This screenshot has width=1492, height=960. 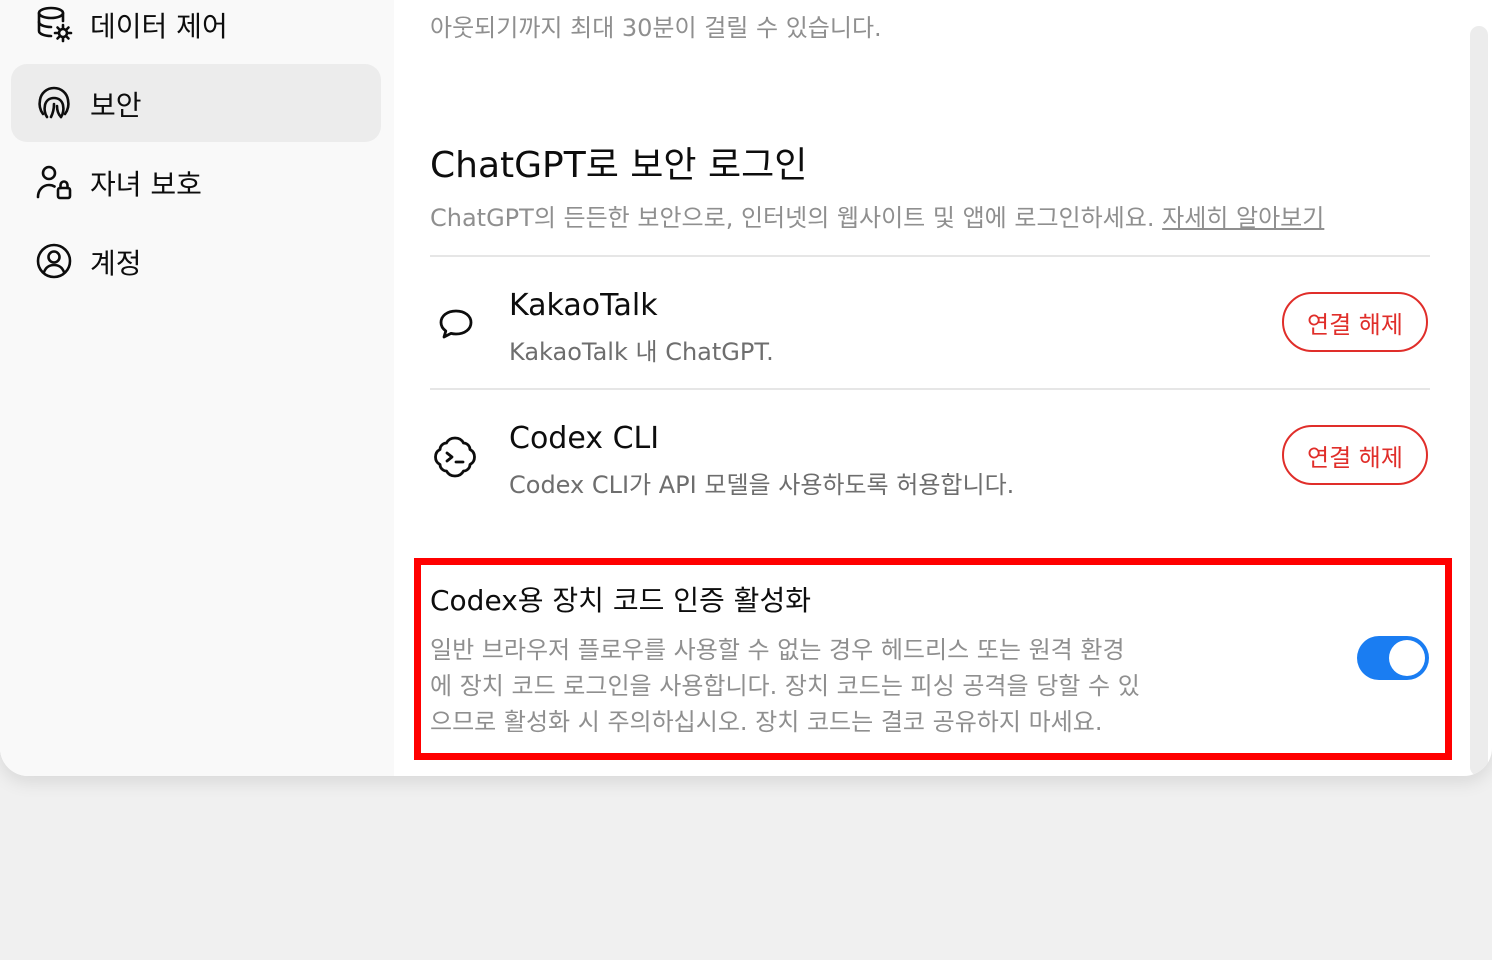 What do you see at coordinates (1243, 218) in the screenshot?
I see `learn-more-link: 자세히 알아보기` at bounding box center [1243, 218].